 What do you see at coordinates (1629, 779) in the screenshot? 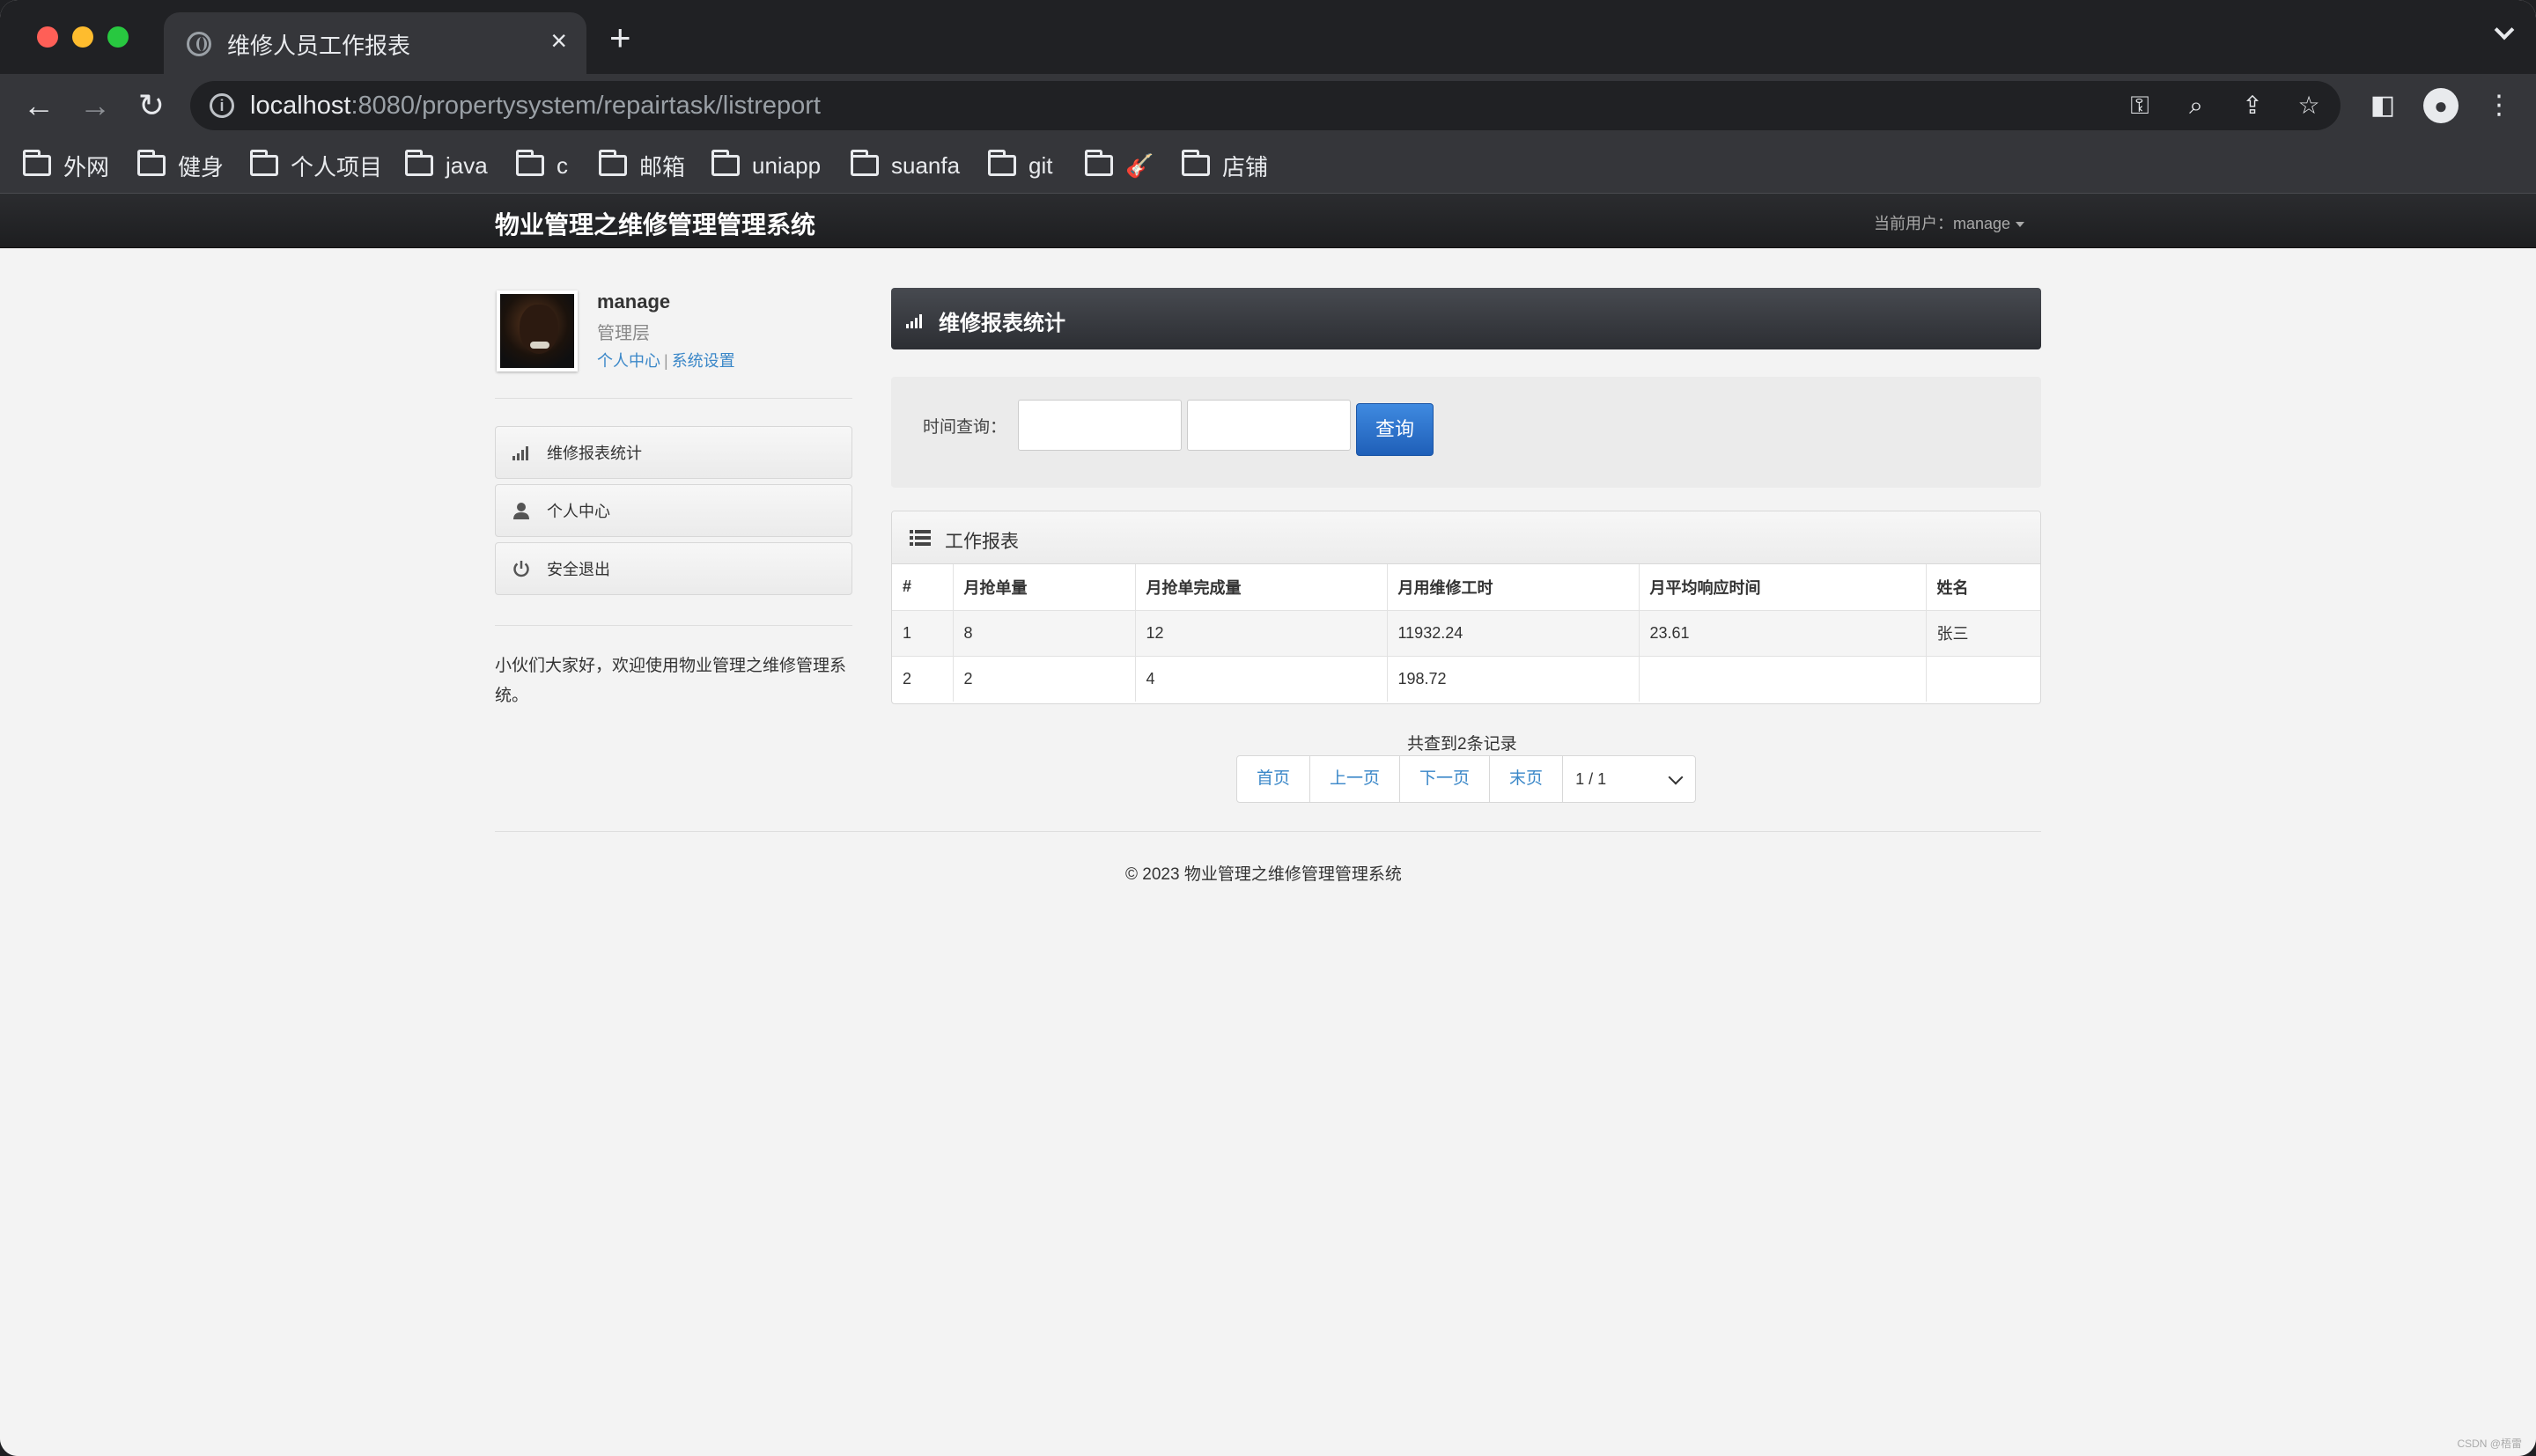
I see `page-select: 1 / 1` at bounding box center [1629, 779].